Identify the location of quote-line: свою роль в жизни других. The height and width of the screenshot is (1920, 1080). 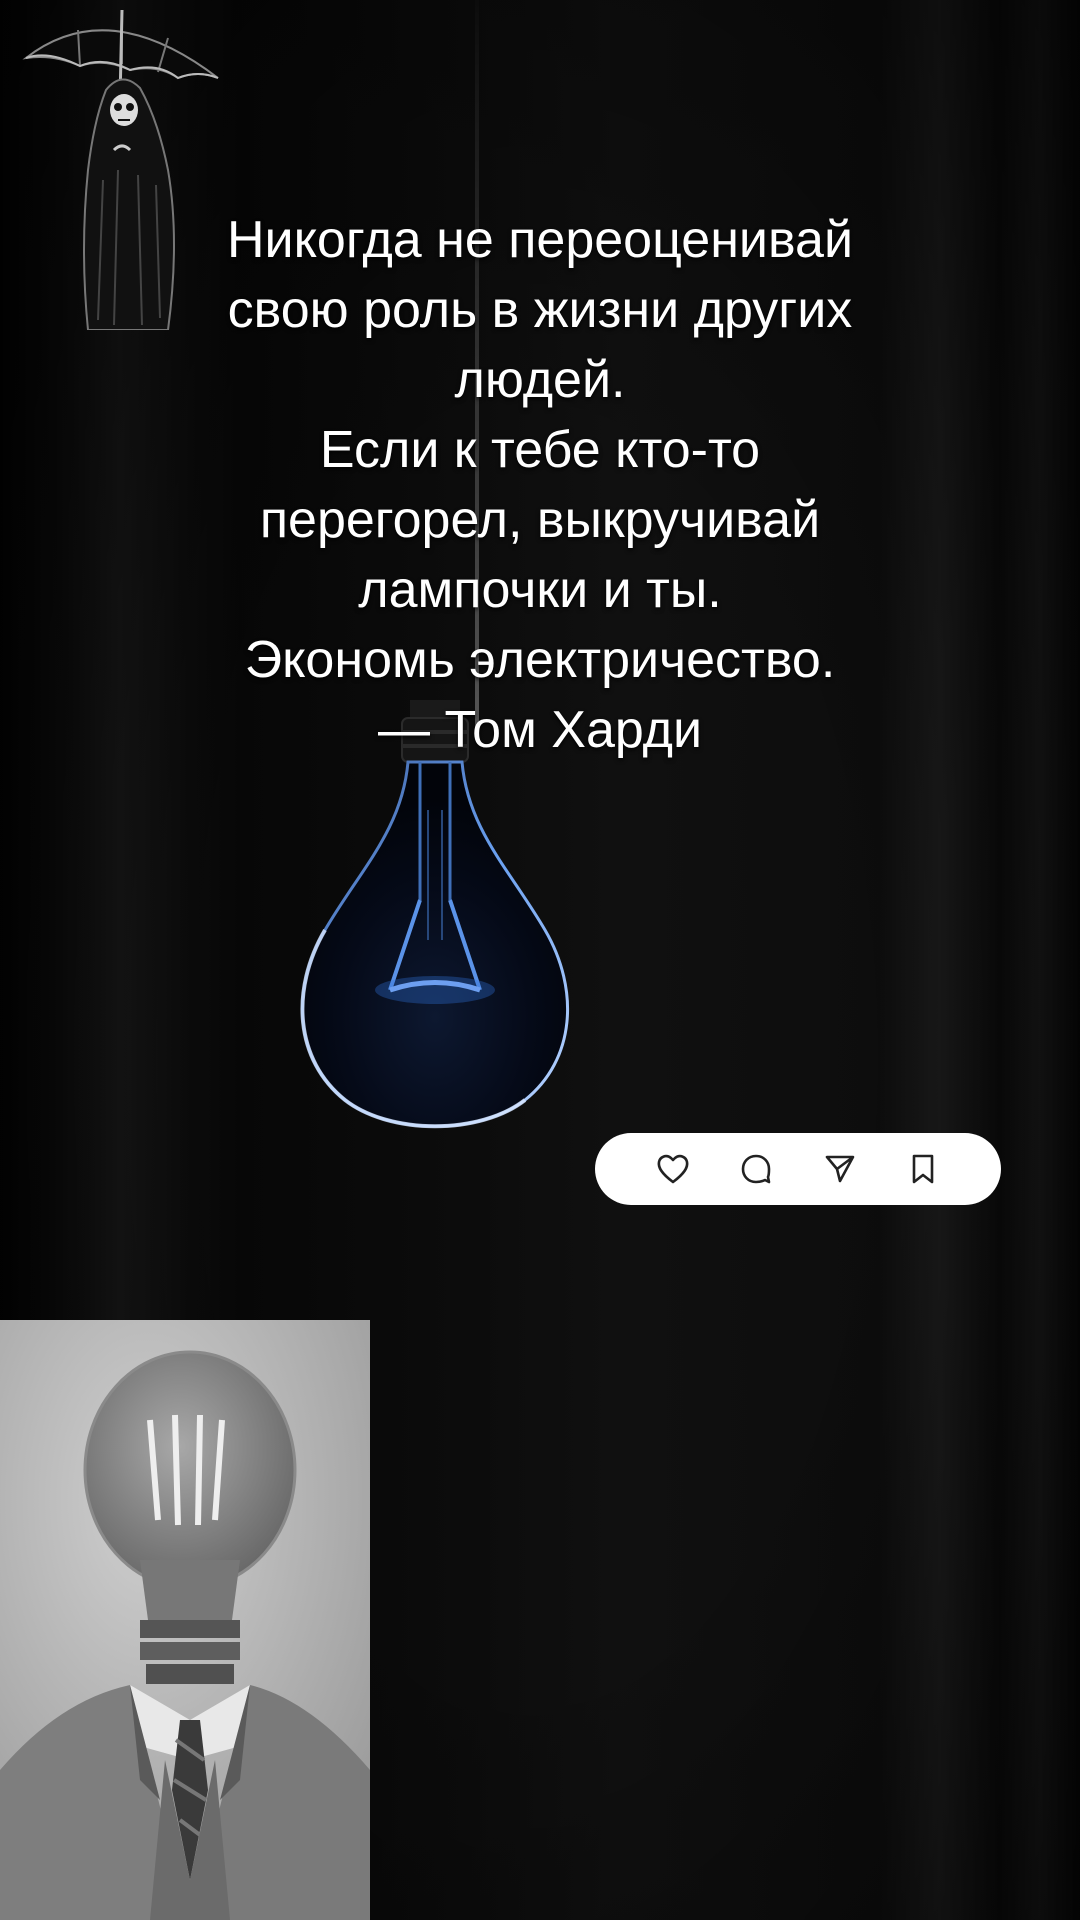
(540, 310).